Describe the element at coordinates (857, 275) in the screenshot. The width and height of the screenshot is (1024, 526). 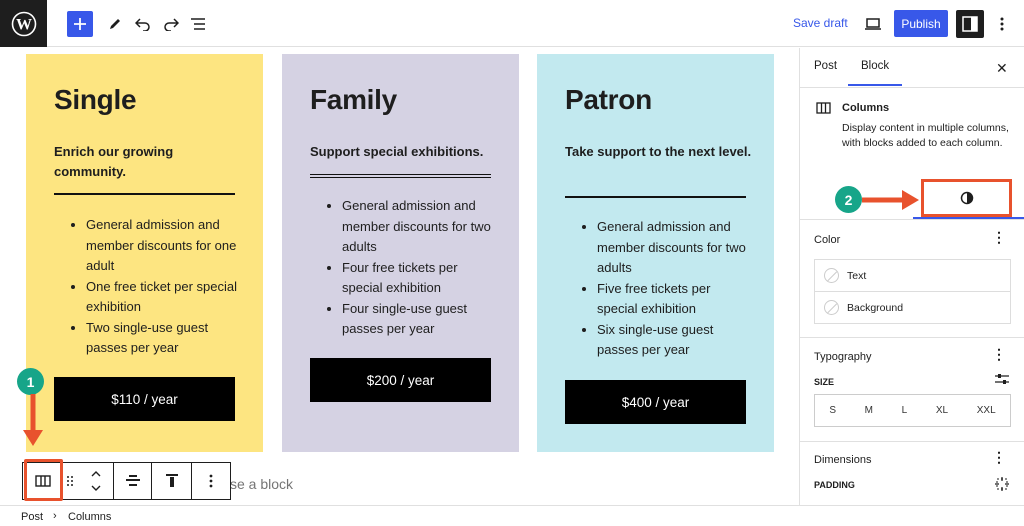
I see `color-text-label: Text` at that location.